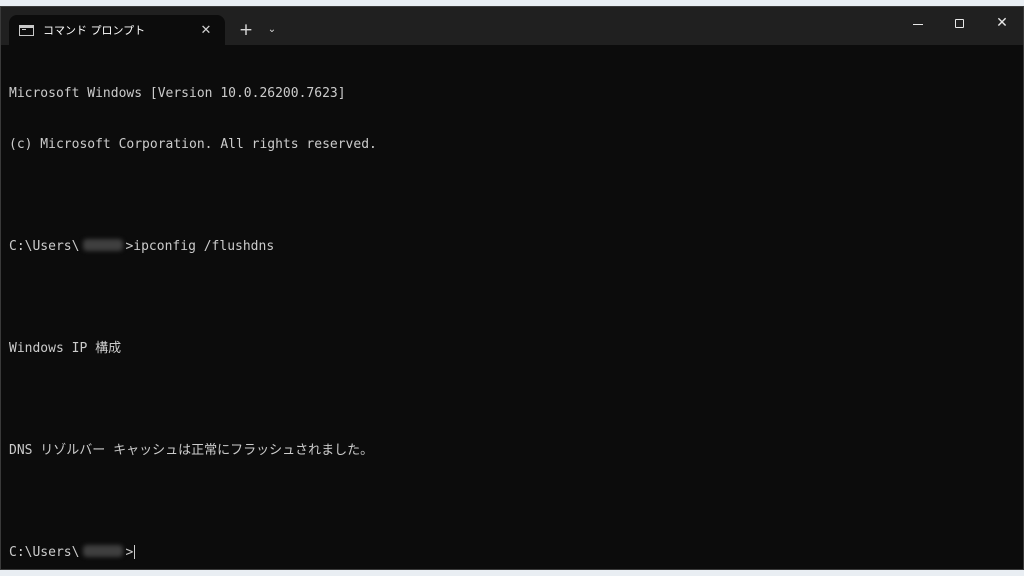 Image resolution: width=1024 pixels, height=576 pixels. I want to click on console-line: Windows IP 構成, so click(65, 348).